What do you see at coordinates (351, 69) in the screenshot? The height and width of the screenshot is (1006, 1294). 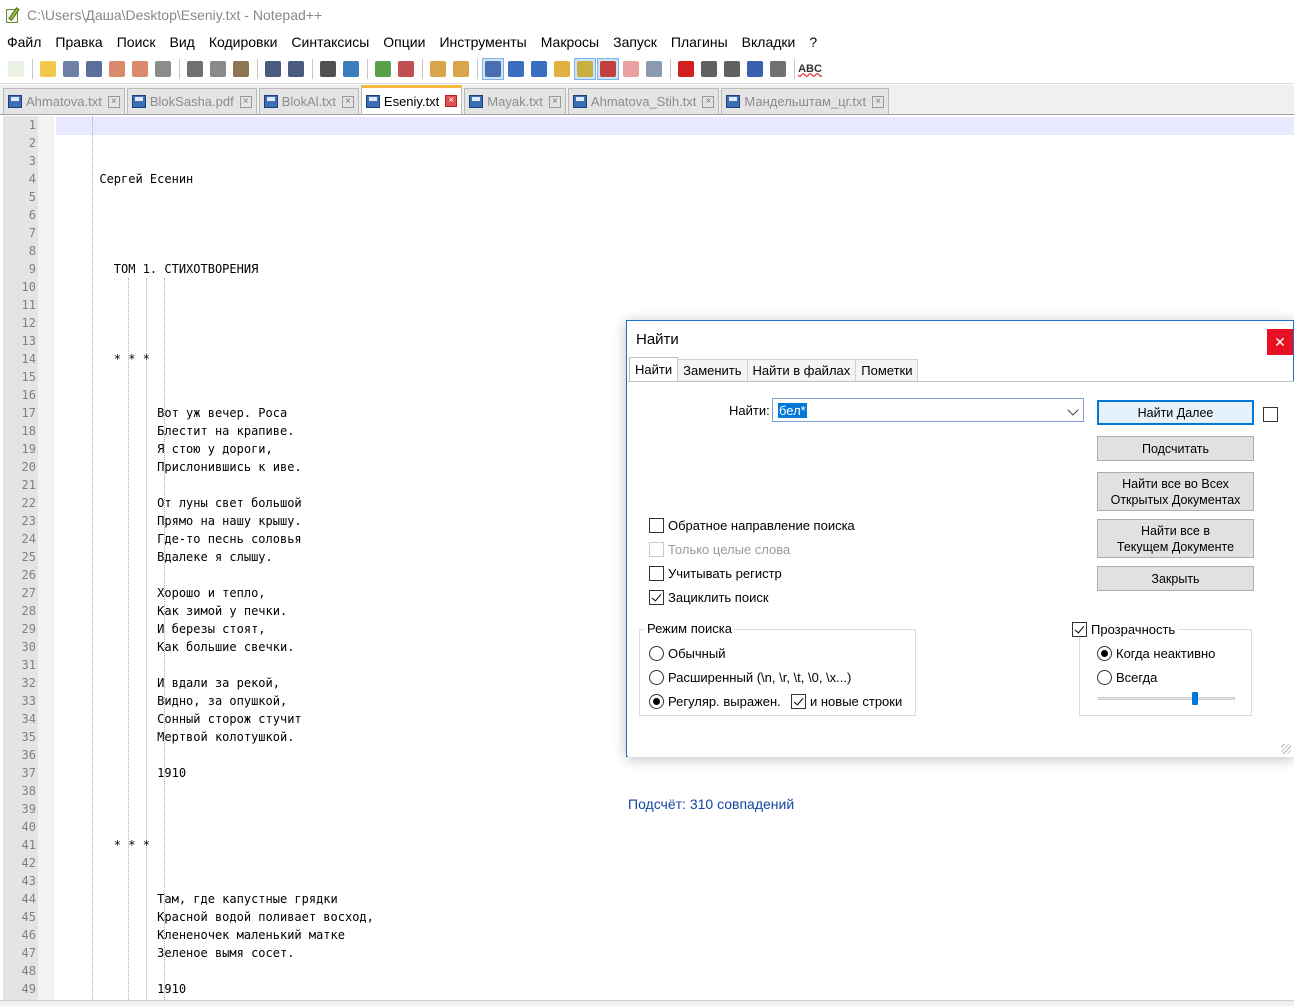 I see `replace-button` at bounding box center [351, 69].